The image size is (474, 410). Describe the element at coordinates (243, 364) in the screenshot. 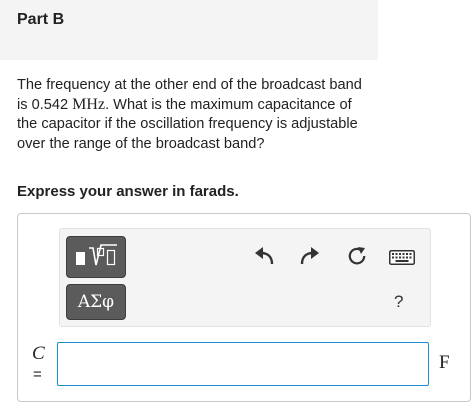

I see `answer-input` at that location.